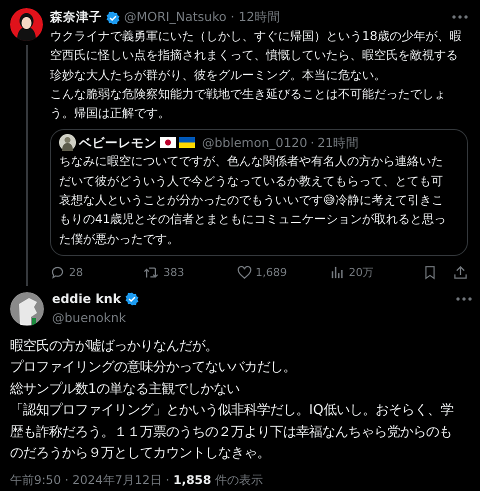 The height and width of the screenshot is (491, 480). What do you see at coordinates (173, 272) in the screenshot?
I see `stat-count: 383` at bounding box center [173, 272].